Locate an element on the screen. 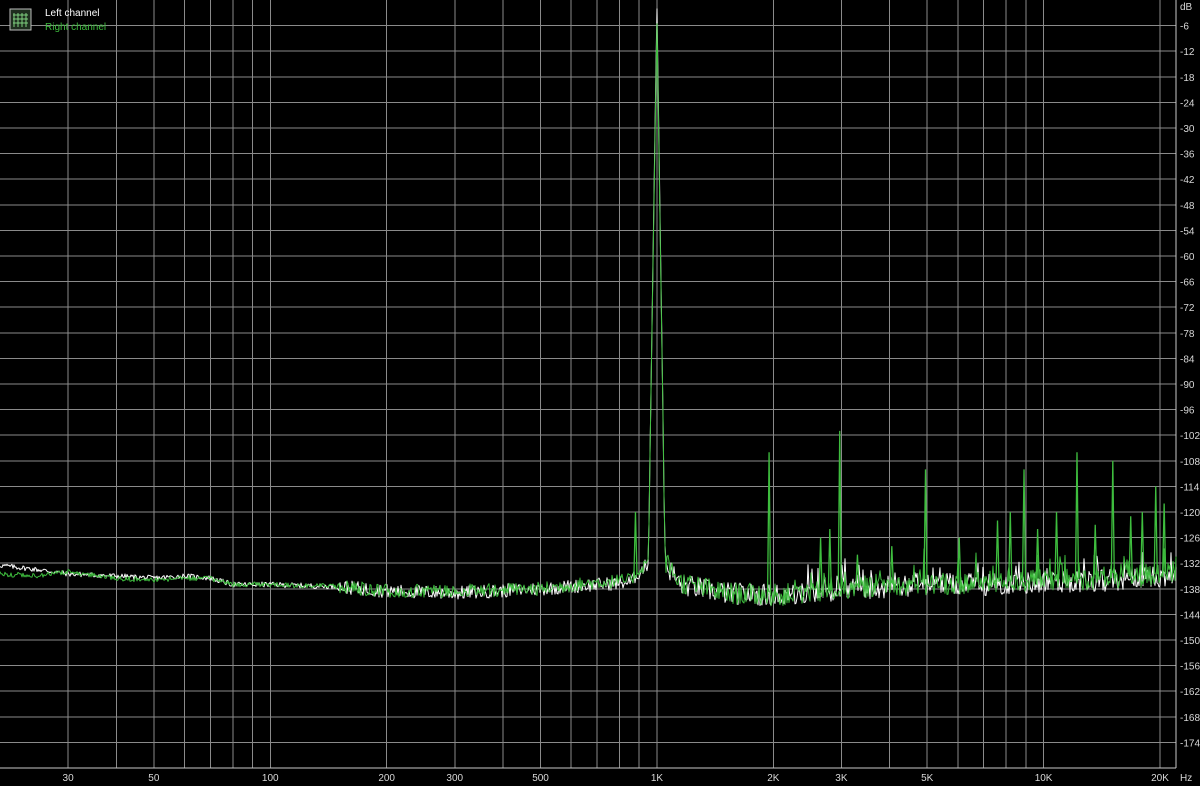 The width and height of the screenshot is (1200, 786). y-tick-label: -54 is located at coordinates (1187, 231).